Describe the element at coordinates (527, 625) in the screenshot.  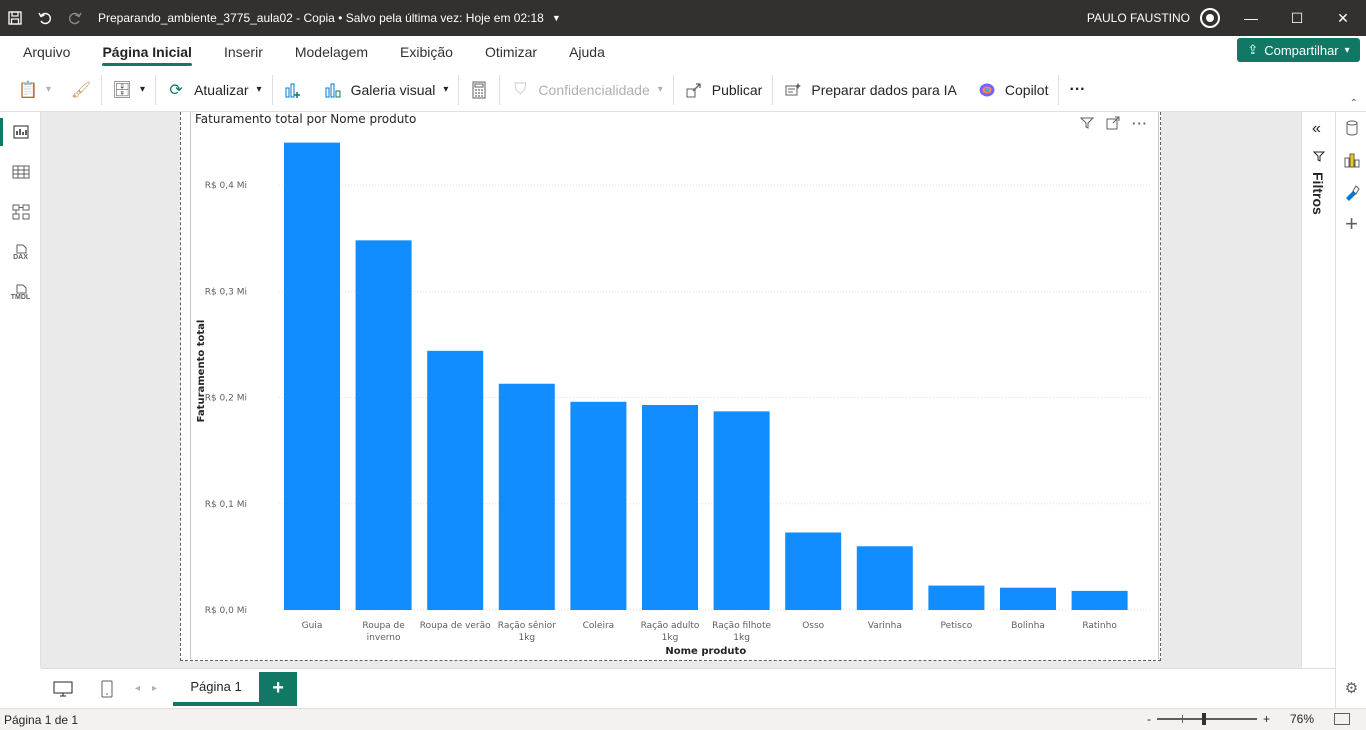
I see `x-tick-label: Ração sênior` at that location.